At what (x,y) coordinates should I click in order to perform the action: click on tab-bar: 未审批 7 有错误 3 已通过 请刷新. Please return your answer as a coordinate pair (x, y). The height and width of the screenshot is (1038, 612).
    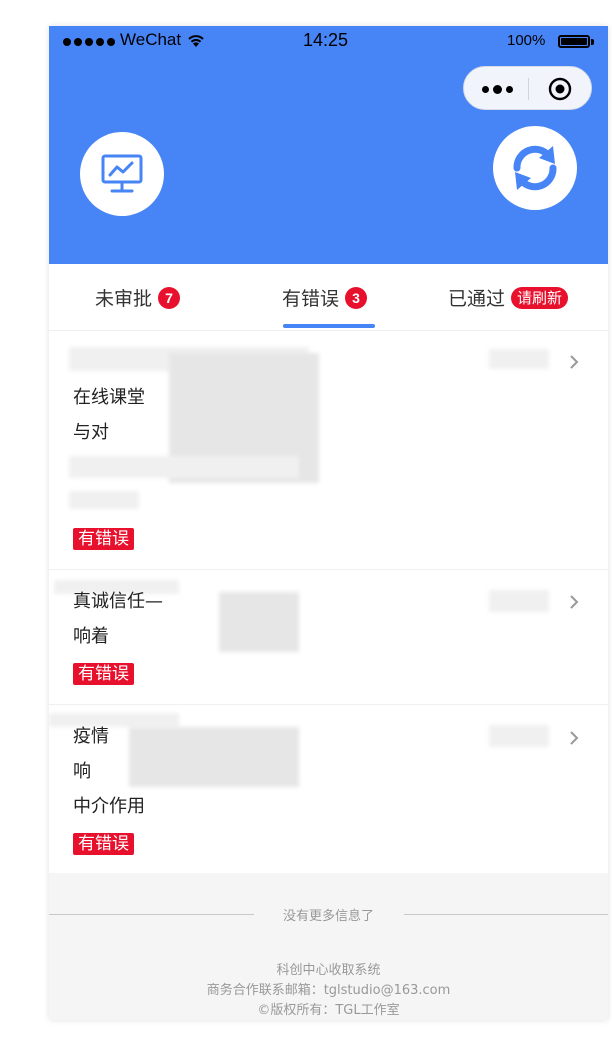
    Looking at the image, I should click on (328, 297).